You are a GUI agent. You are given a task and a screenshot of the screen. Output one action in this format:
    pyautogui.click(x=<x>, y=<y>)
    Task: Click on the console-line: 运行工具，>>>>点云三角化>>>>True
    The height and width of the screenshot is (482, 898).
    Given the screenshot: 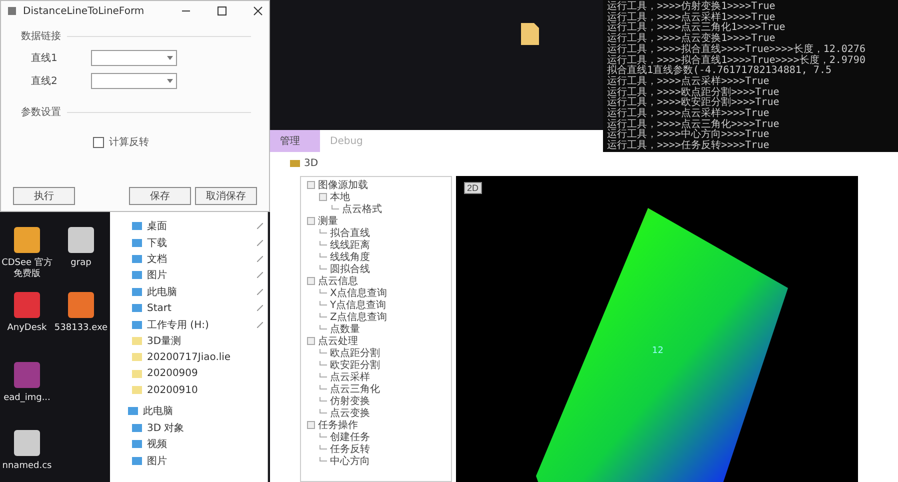 What is the action you would take?
    pyautogui.click(x=693, y=125)
    